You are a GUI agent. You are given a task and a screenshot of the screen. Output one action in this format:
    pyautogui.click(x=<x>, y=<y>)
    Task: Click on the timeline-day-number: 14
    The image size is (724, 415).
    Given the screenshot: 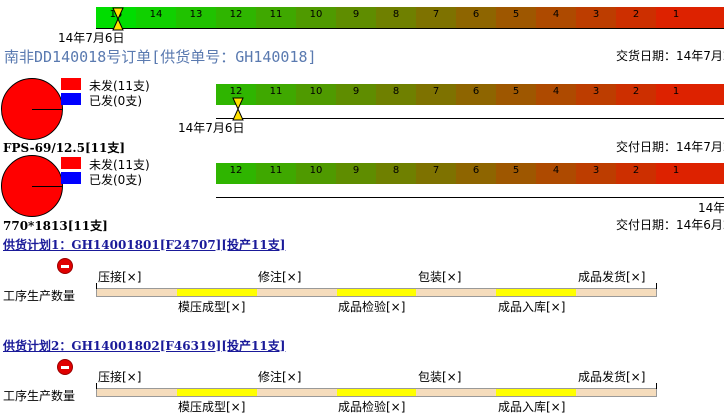 What is the action you would take?
    pyautogui.click(x=156, y=14)
    